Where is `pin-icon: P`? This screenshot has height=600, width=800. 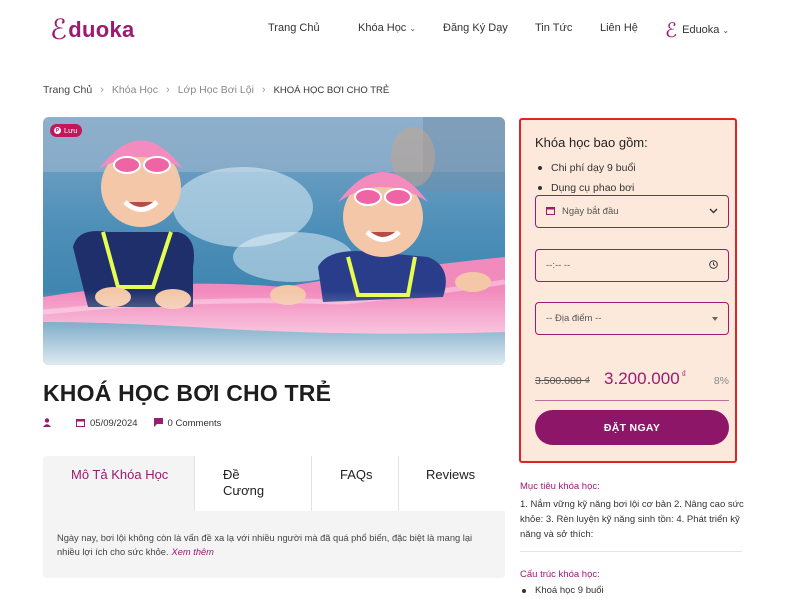
pin-icon: P is located at coordinates (57, 130).